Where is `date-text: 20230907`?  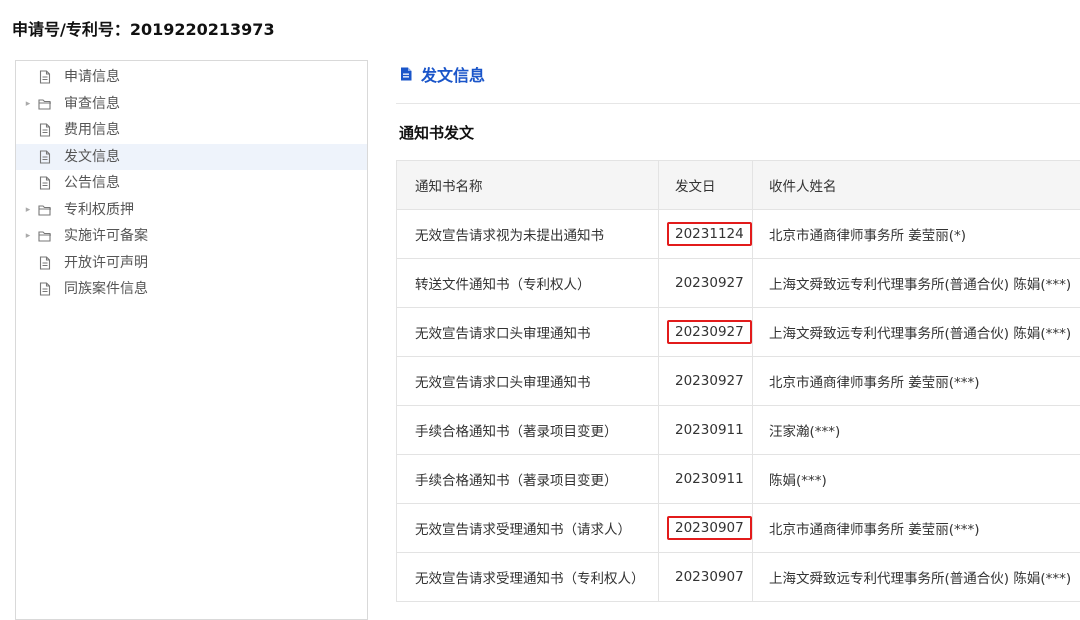
date-text: 20230907 is located at coordinates (709, 577).